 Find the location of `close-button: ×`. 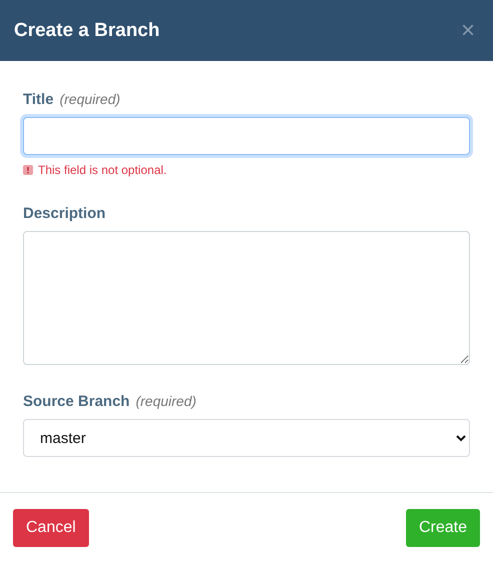

close-button: × is located at coordinates (467, 30).